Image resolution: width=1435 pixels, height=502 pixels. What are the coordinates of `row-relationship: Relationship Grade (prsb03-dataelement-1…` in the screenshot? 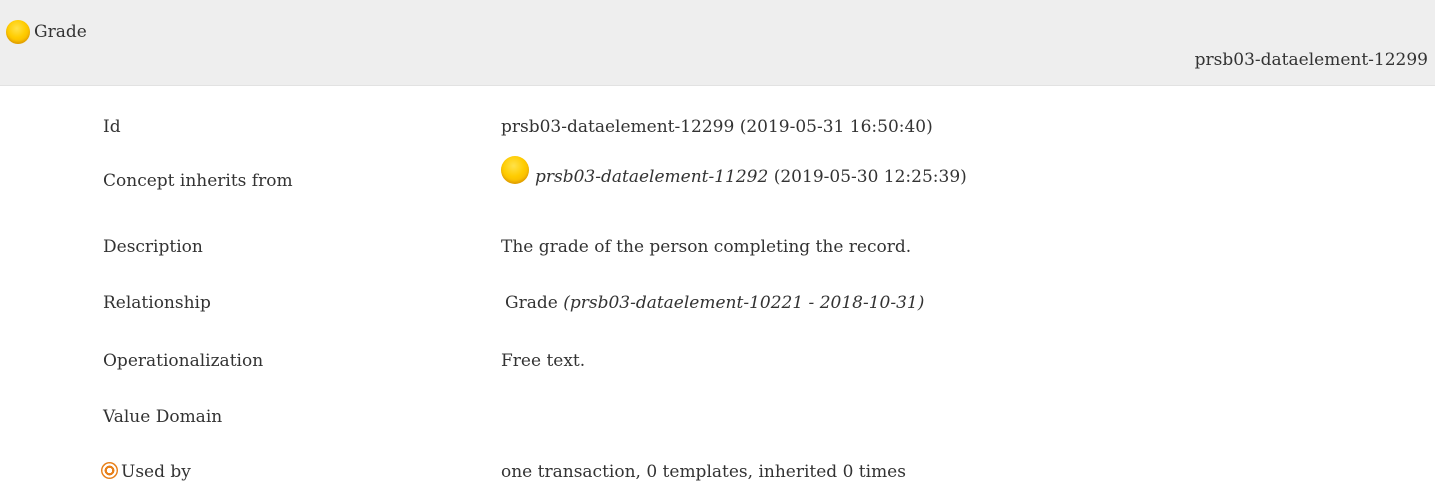 It's located at (717, 313).